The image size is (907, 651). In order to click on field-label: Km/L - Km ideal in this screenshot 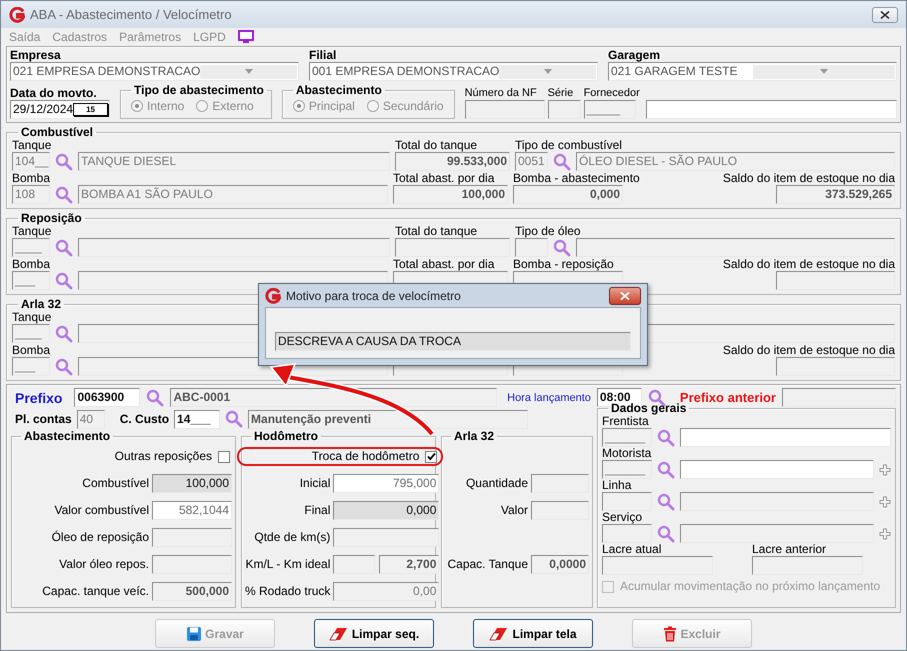, I will do `click(287, 564)`.